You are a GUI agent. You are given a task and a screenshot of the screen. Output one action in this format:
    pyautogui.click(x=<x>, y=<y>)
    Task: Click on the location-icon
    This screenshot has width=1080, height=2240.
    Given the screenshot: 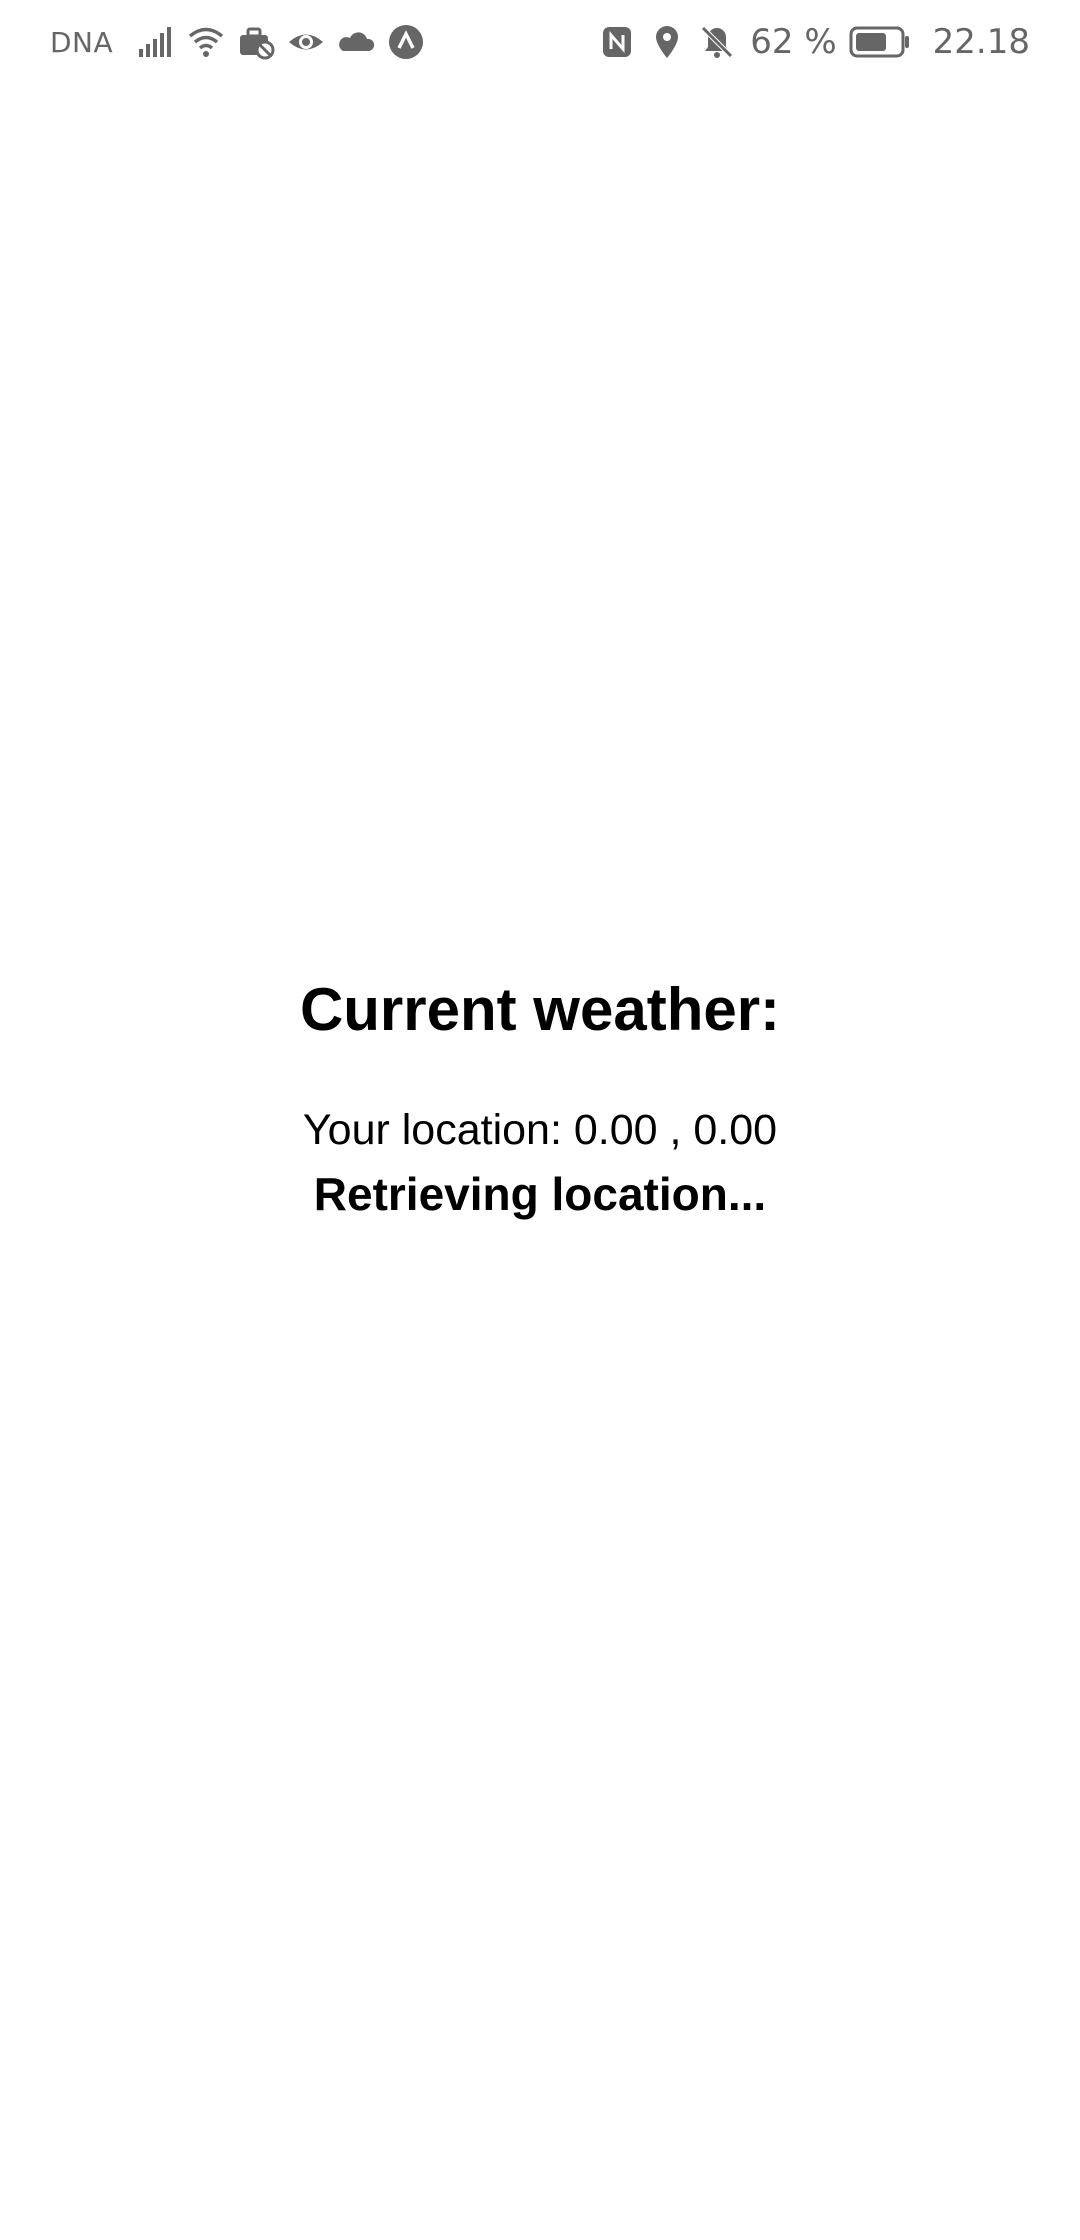 What is the action you would take?
    pyautogui.click(x=667, y=42)
    